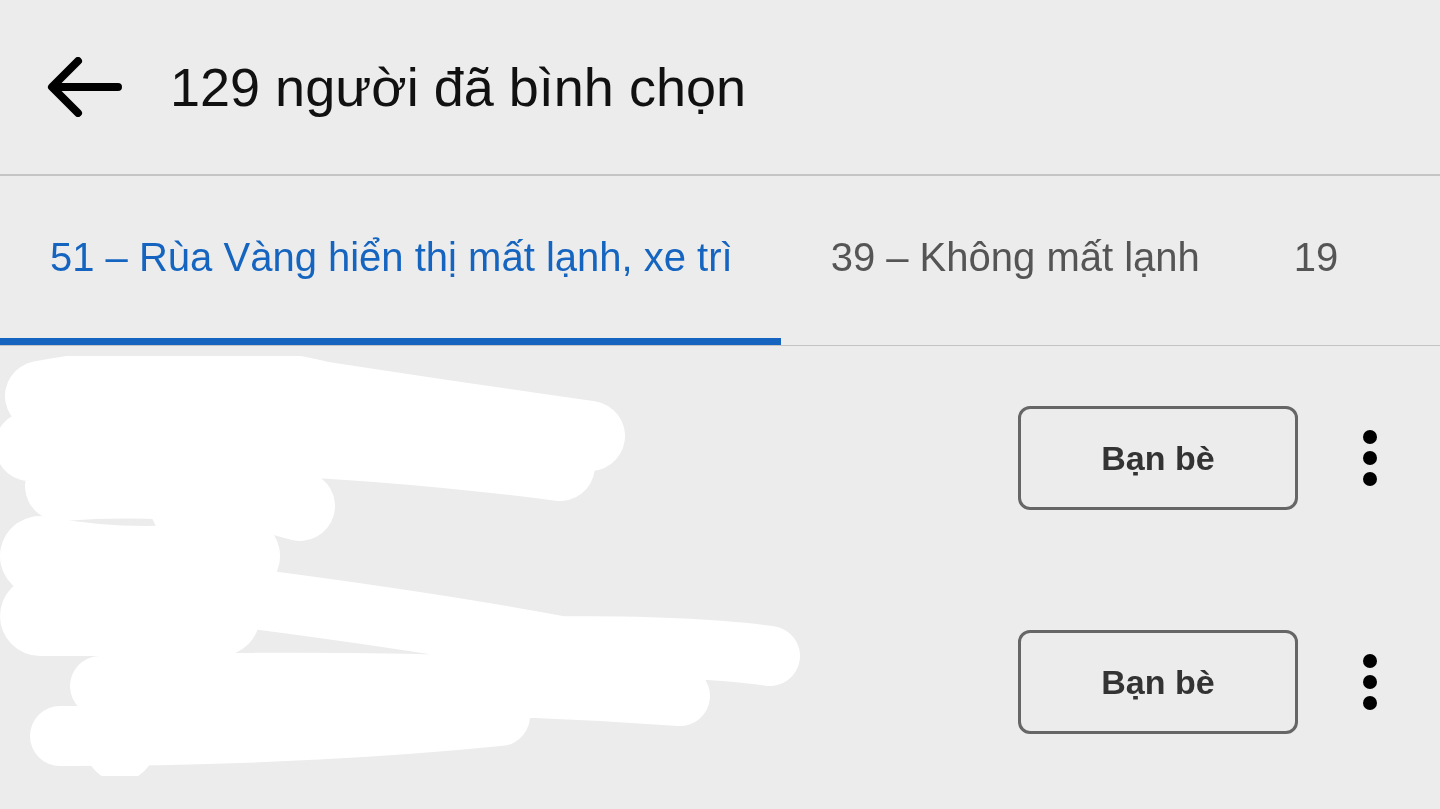  Describe the element at coordinates (84, 87) in the screenshot. I see `back-arrow-icon` at that location.